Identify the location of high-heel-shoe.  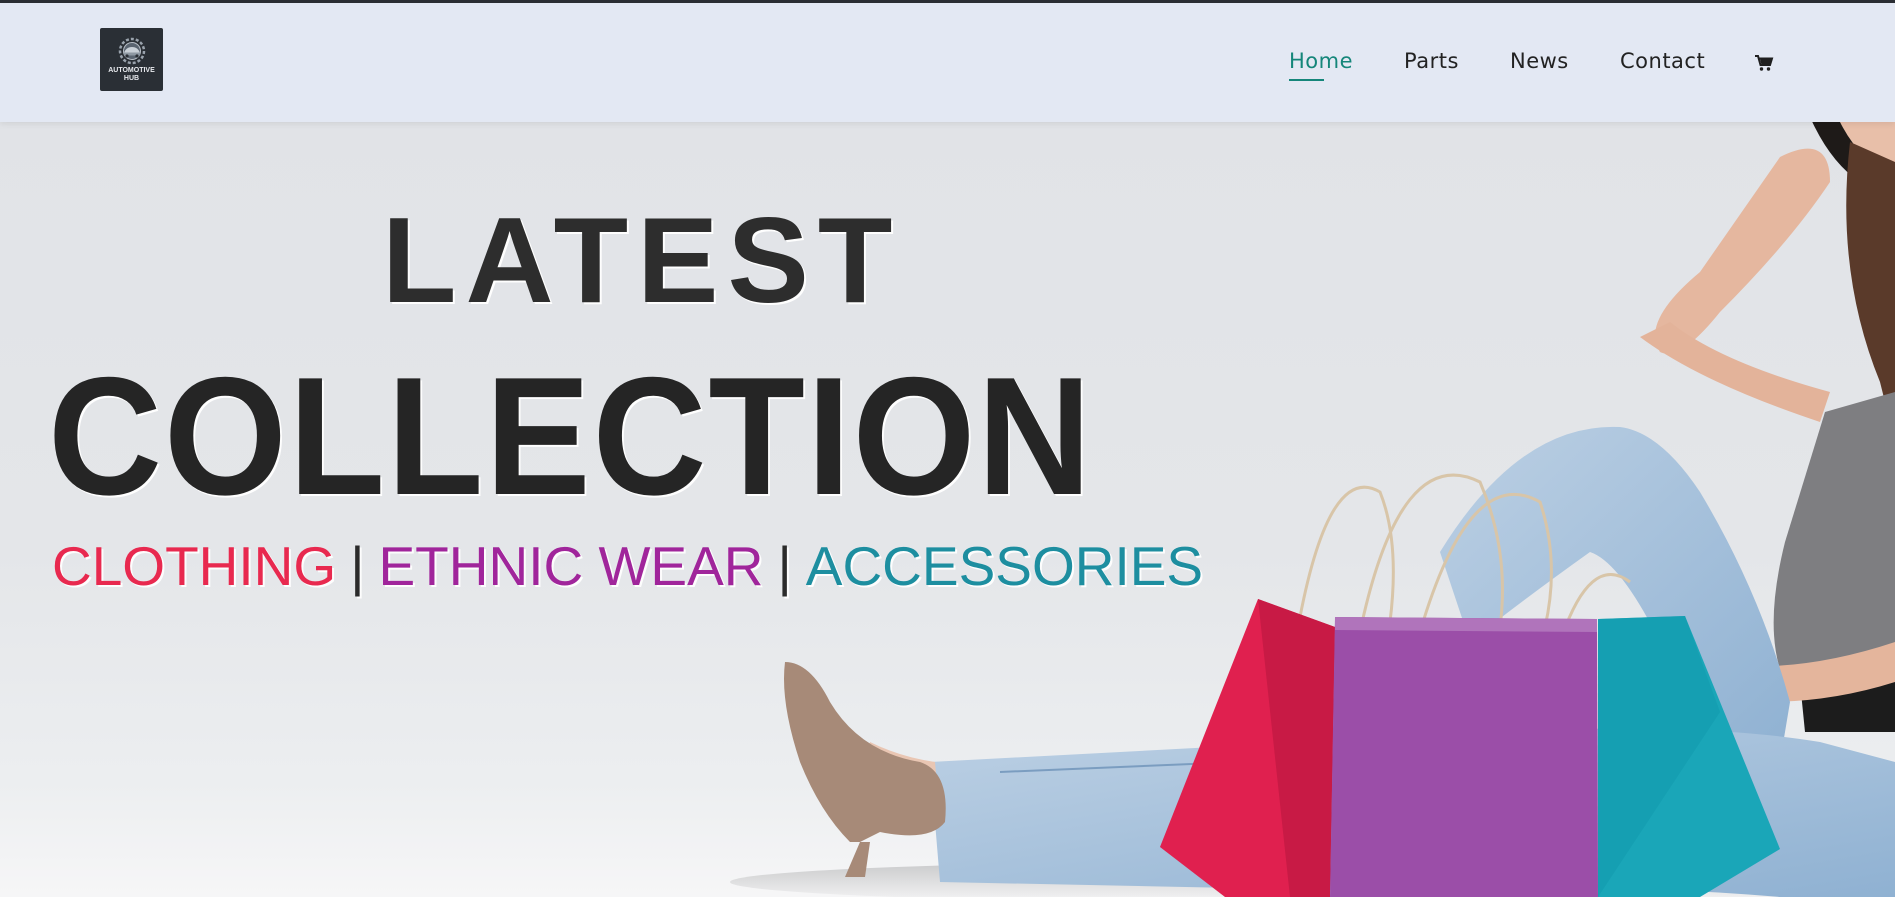
(865, 769).